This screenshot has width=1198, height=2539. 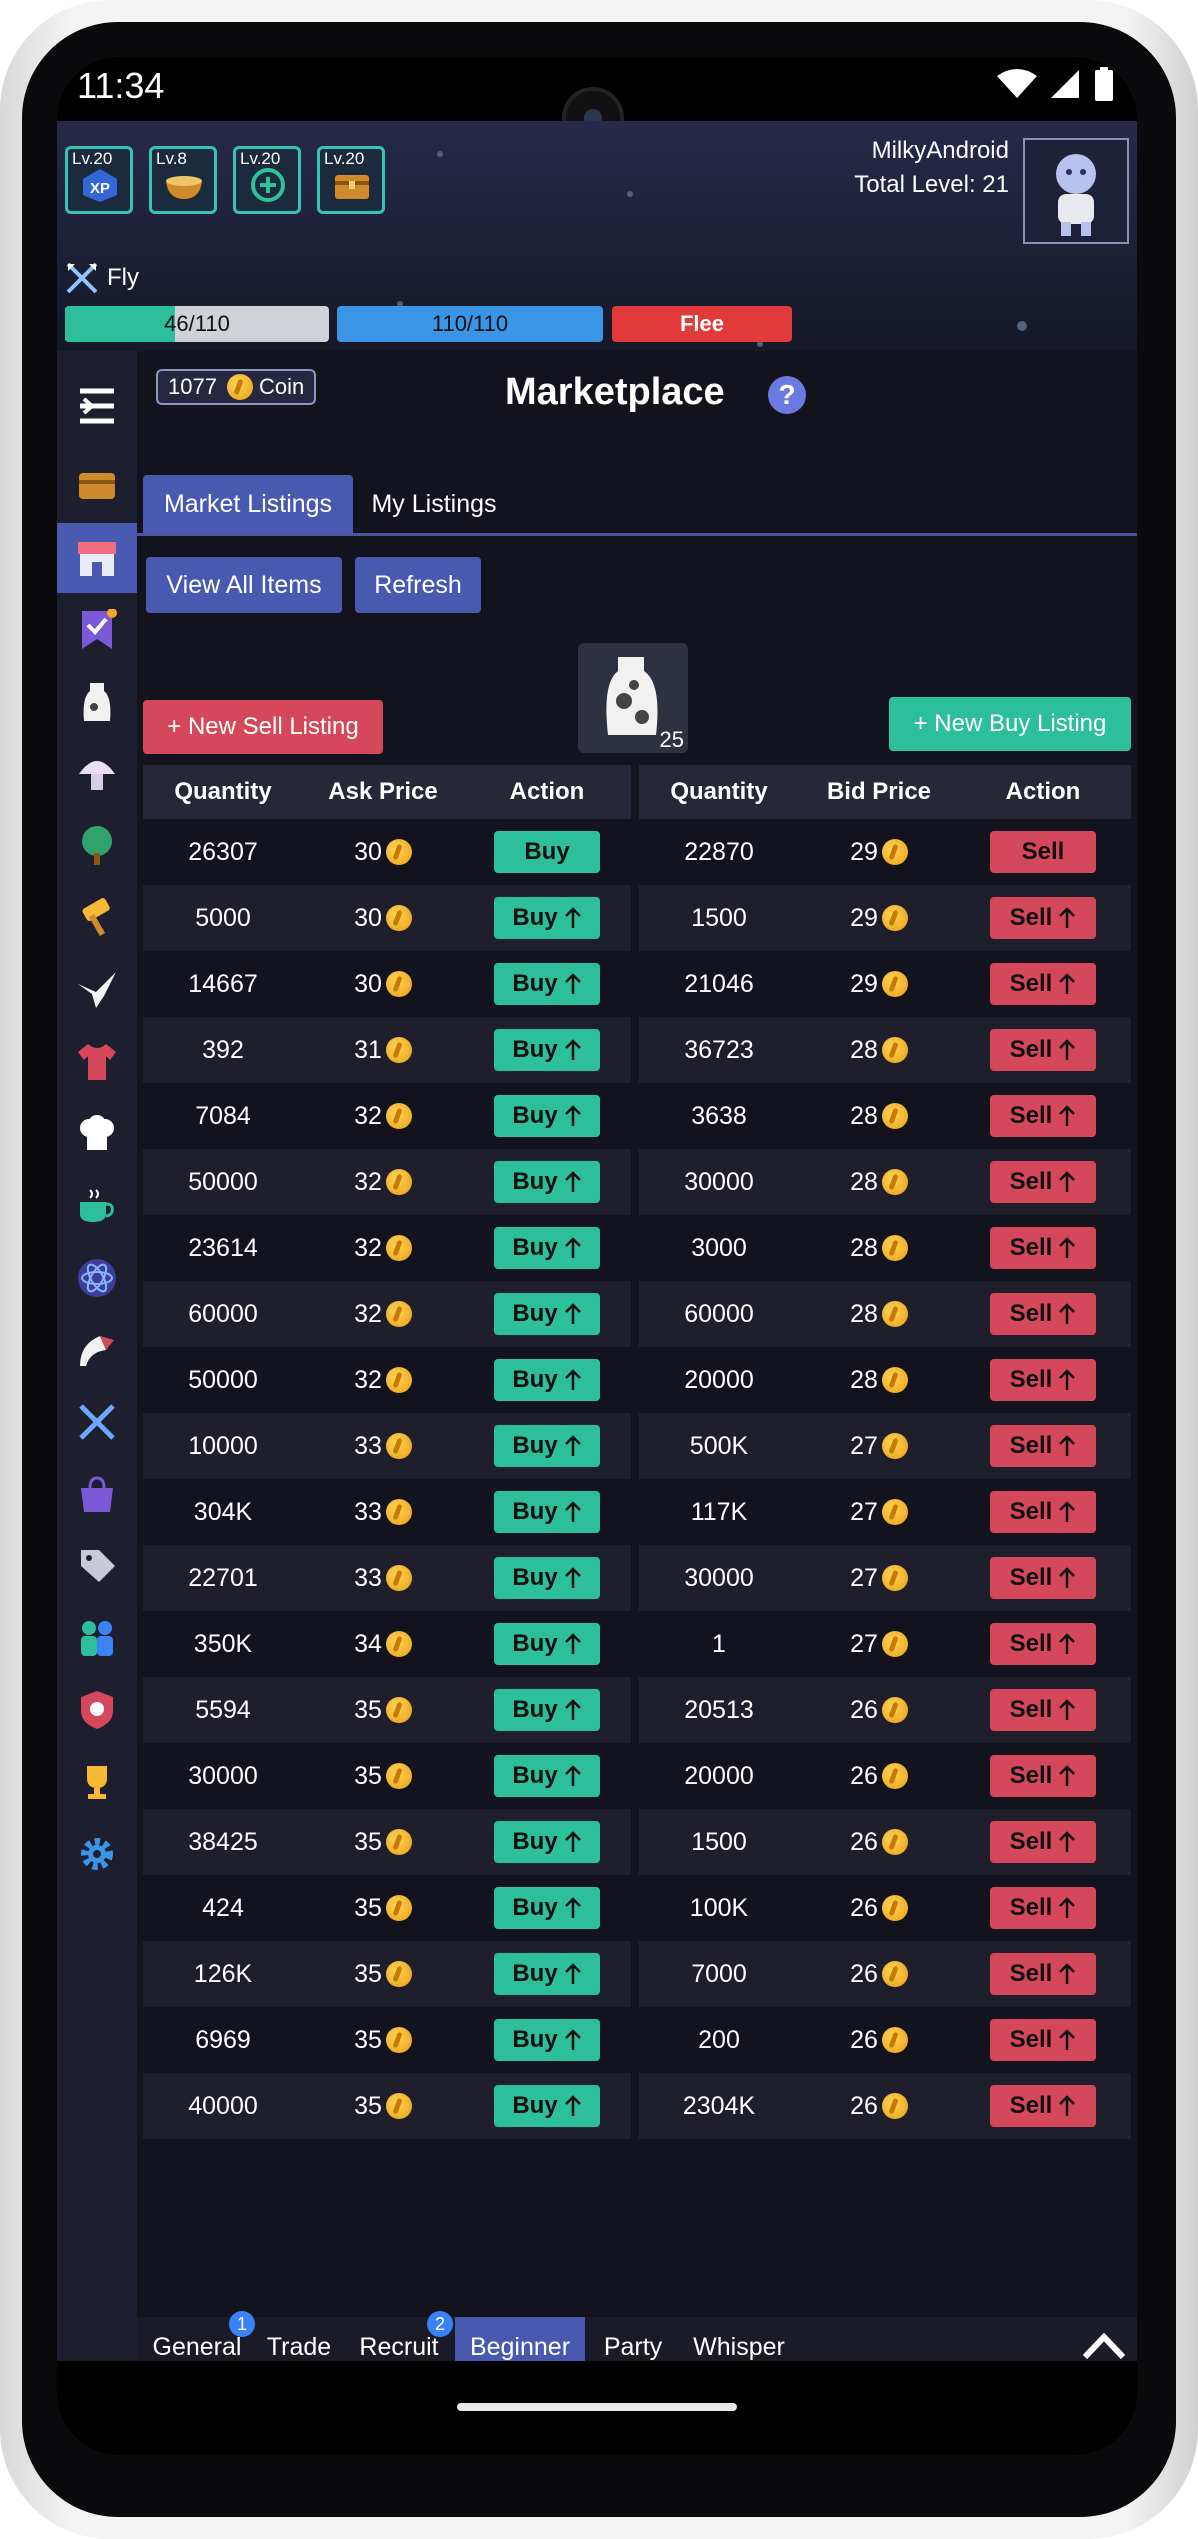 I want to click on view-all-items-button: View All Items, so click(x=244, y=585).